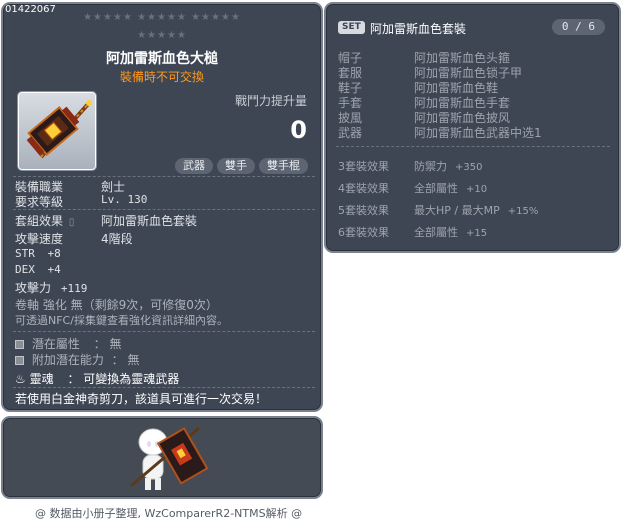  Describe the element at coordinates (350, 88) in the screenshot. I see `set-part-slot: 鞋子` at that location.